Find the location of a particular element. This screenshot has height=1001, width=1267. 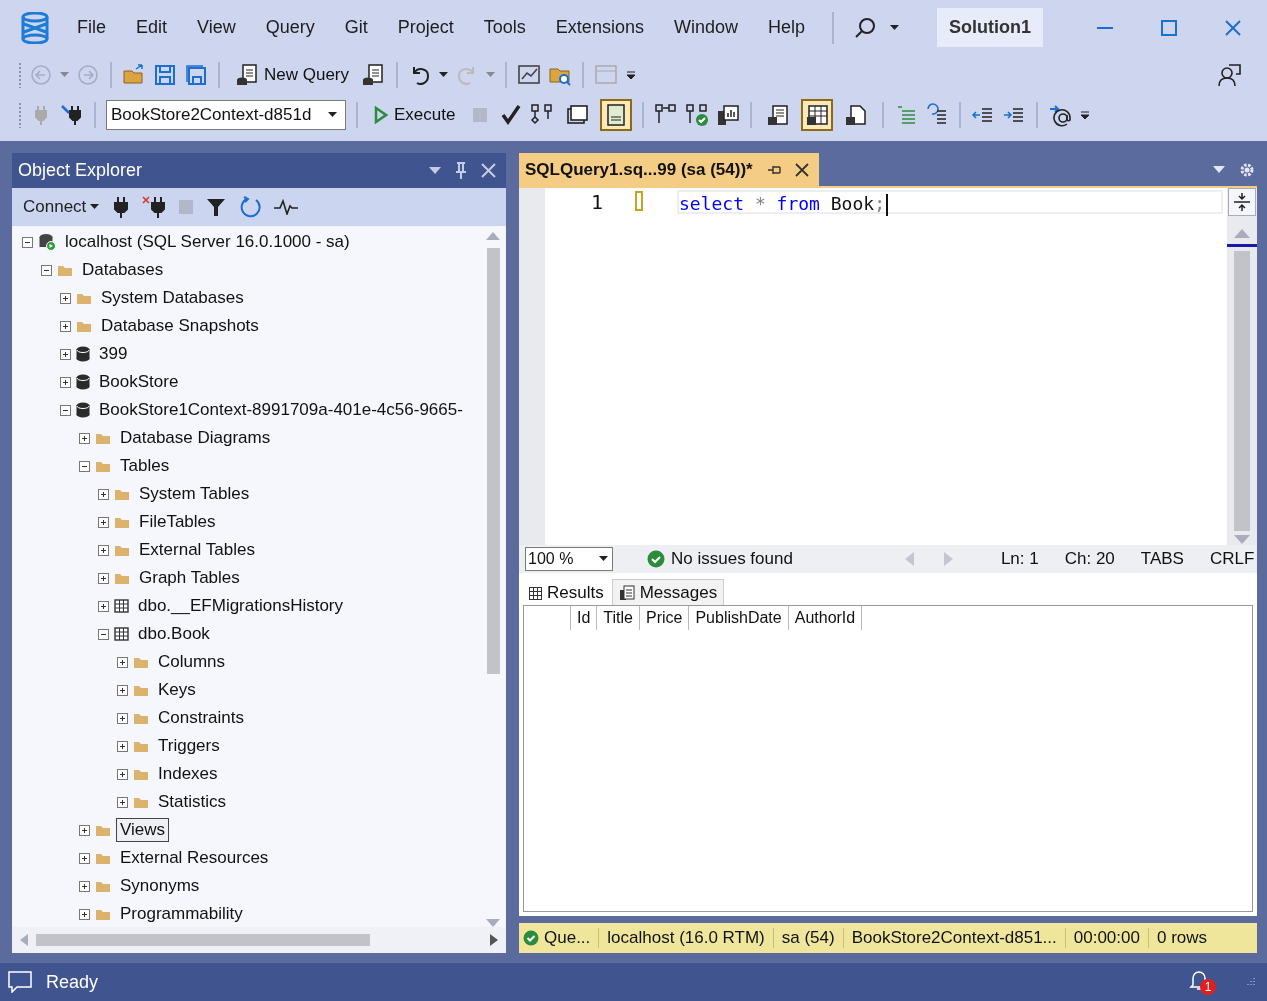

tree-item: Triggers is located at coordinates (189, 746).